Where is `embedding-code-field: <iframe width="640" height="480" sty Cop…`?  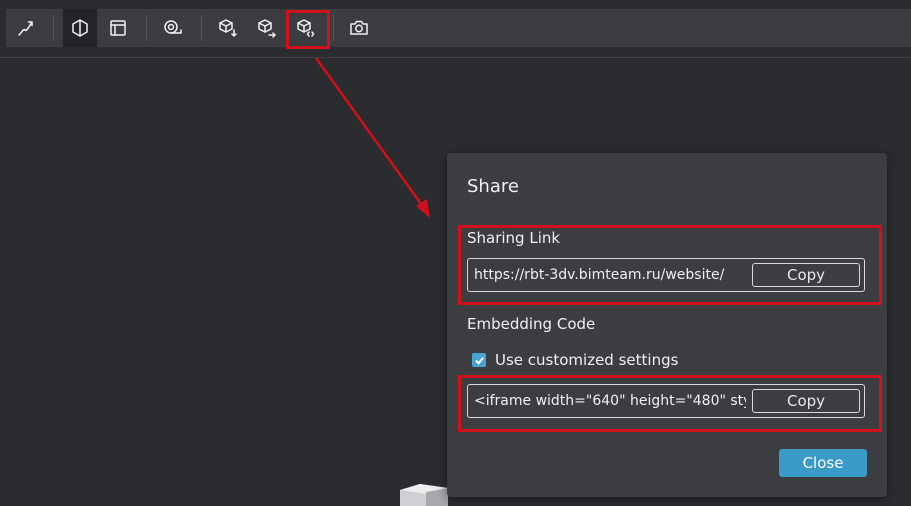 embedding-code-field: <iframe width="640" height="480" sty Cop… is located at coordinates (666, 401).